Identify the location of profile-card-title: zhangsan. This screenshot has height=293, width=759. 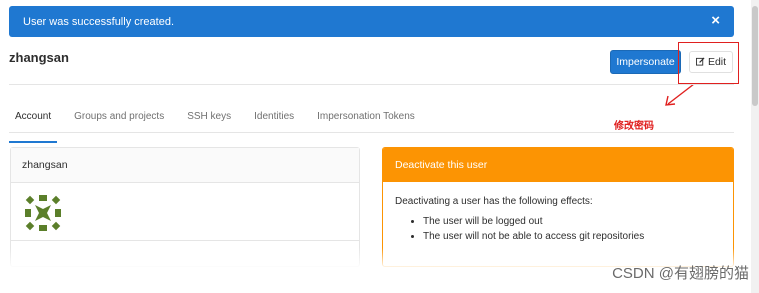
(185, 165).